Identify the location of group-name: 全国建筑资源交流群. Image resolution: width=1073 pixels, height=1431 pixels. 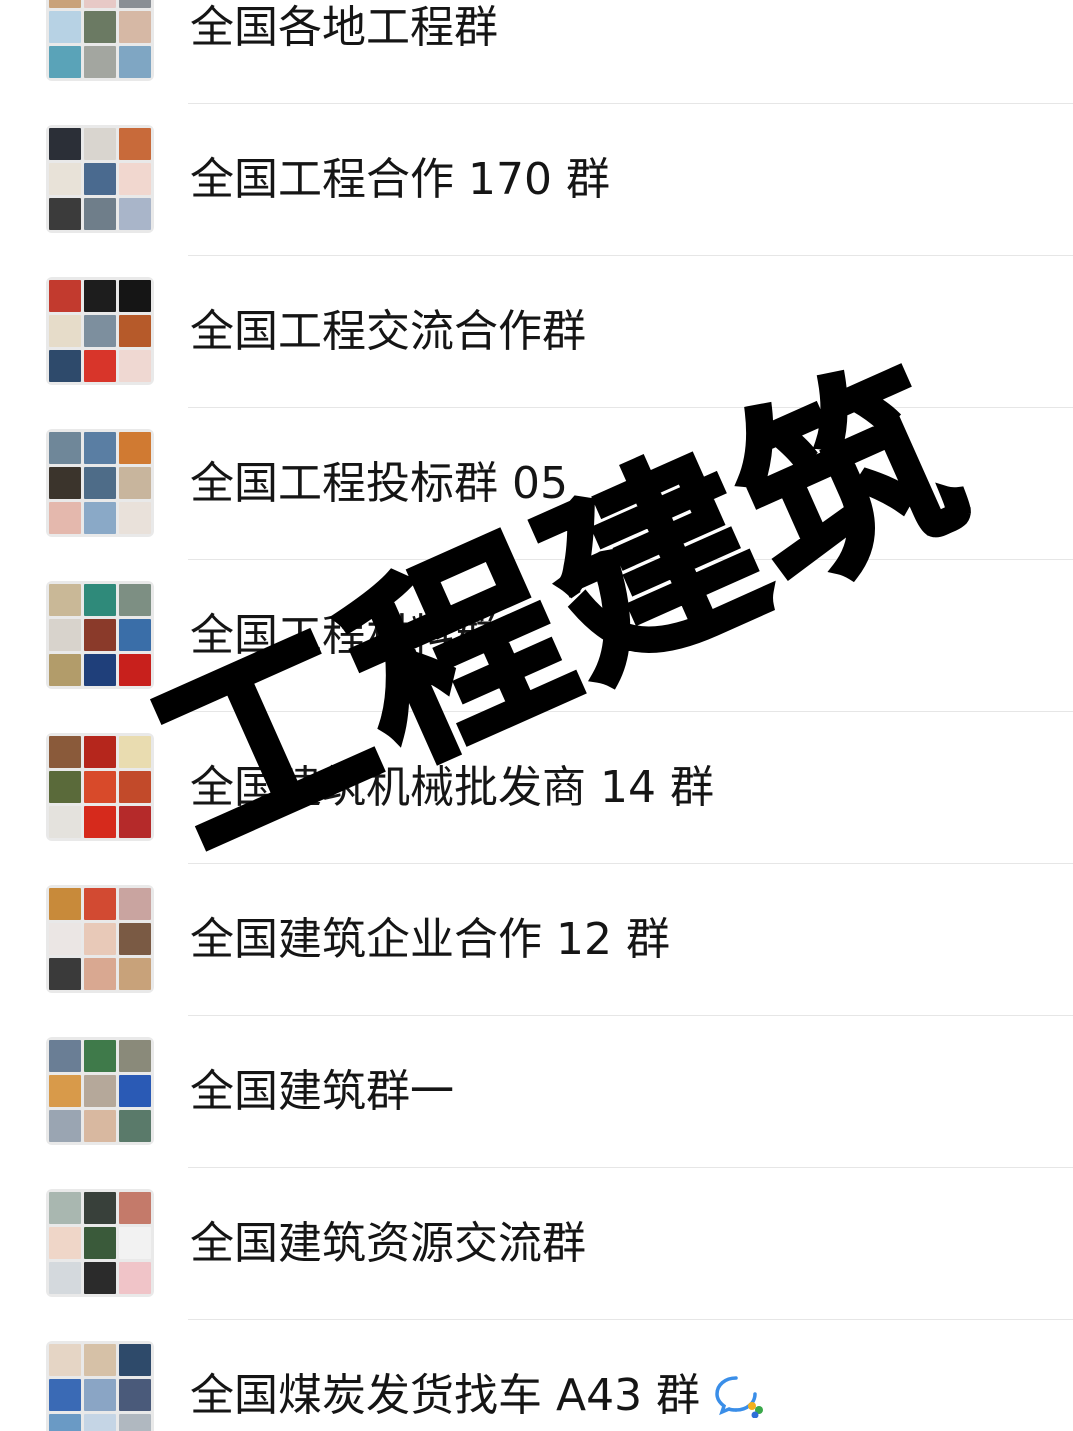
(388, 1243).